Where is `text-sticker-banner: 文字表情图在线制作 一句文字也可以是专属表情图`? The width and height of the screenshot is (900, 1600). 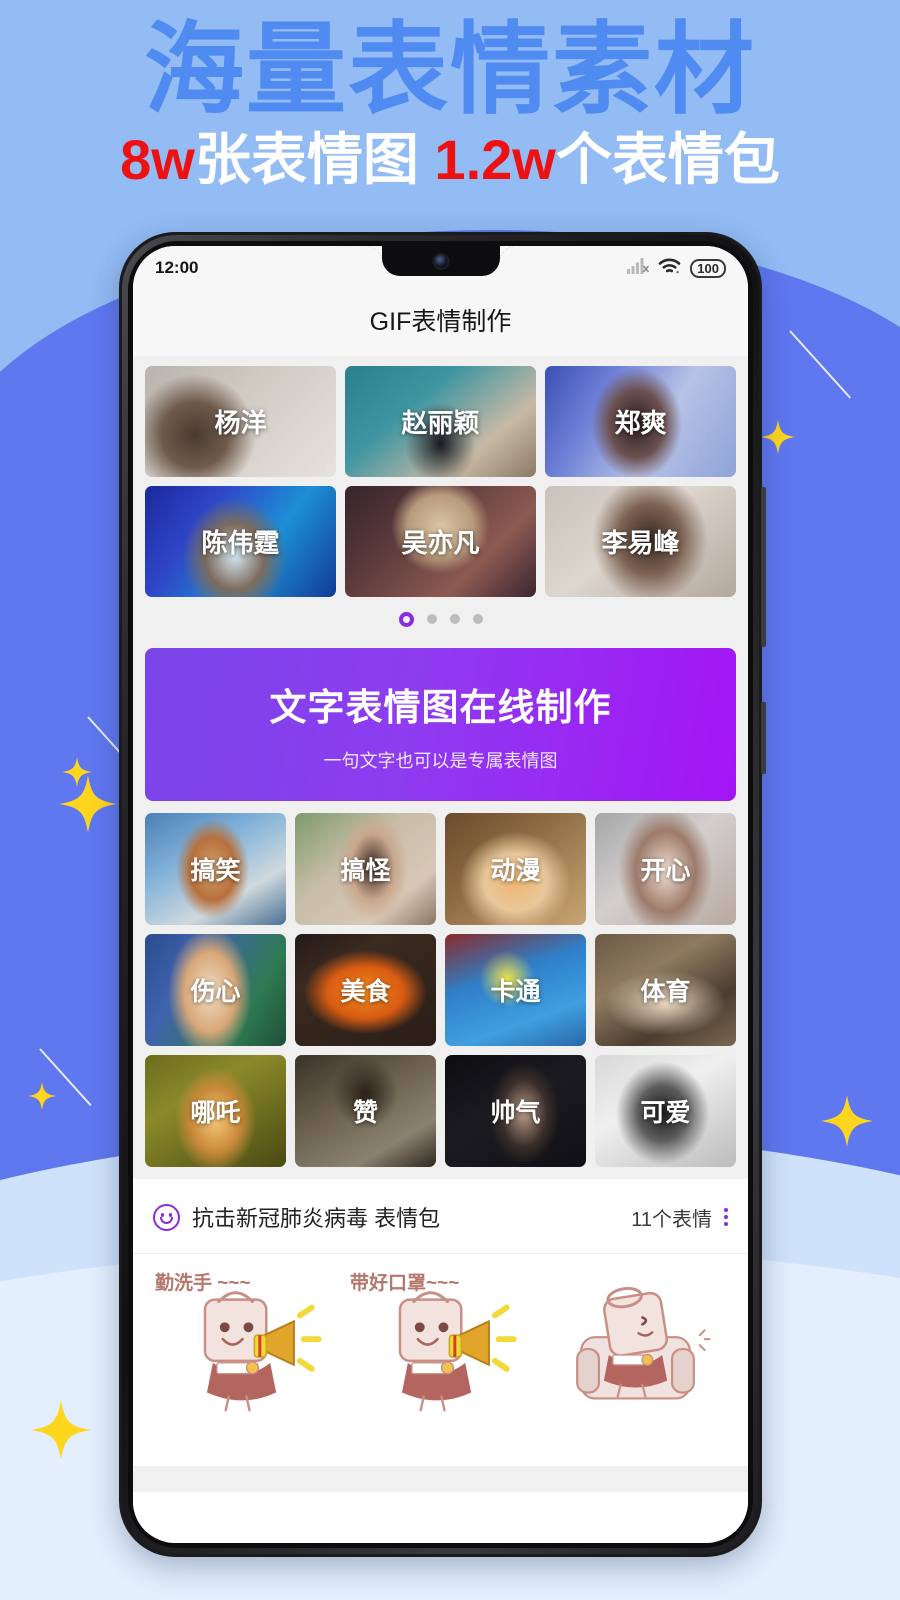
text-sticker-banner: 文字表情图在线制作 一句文字也可以是专属表情图 is located at coordinates (440, 724).